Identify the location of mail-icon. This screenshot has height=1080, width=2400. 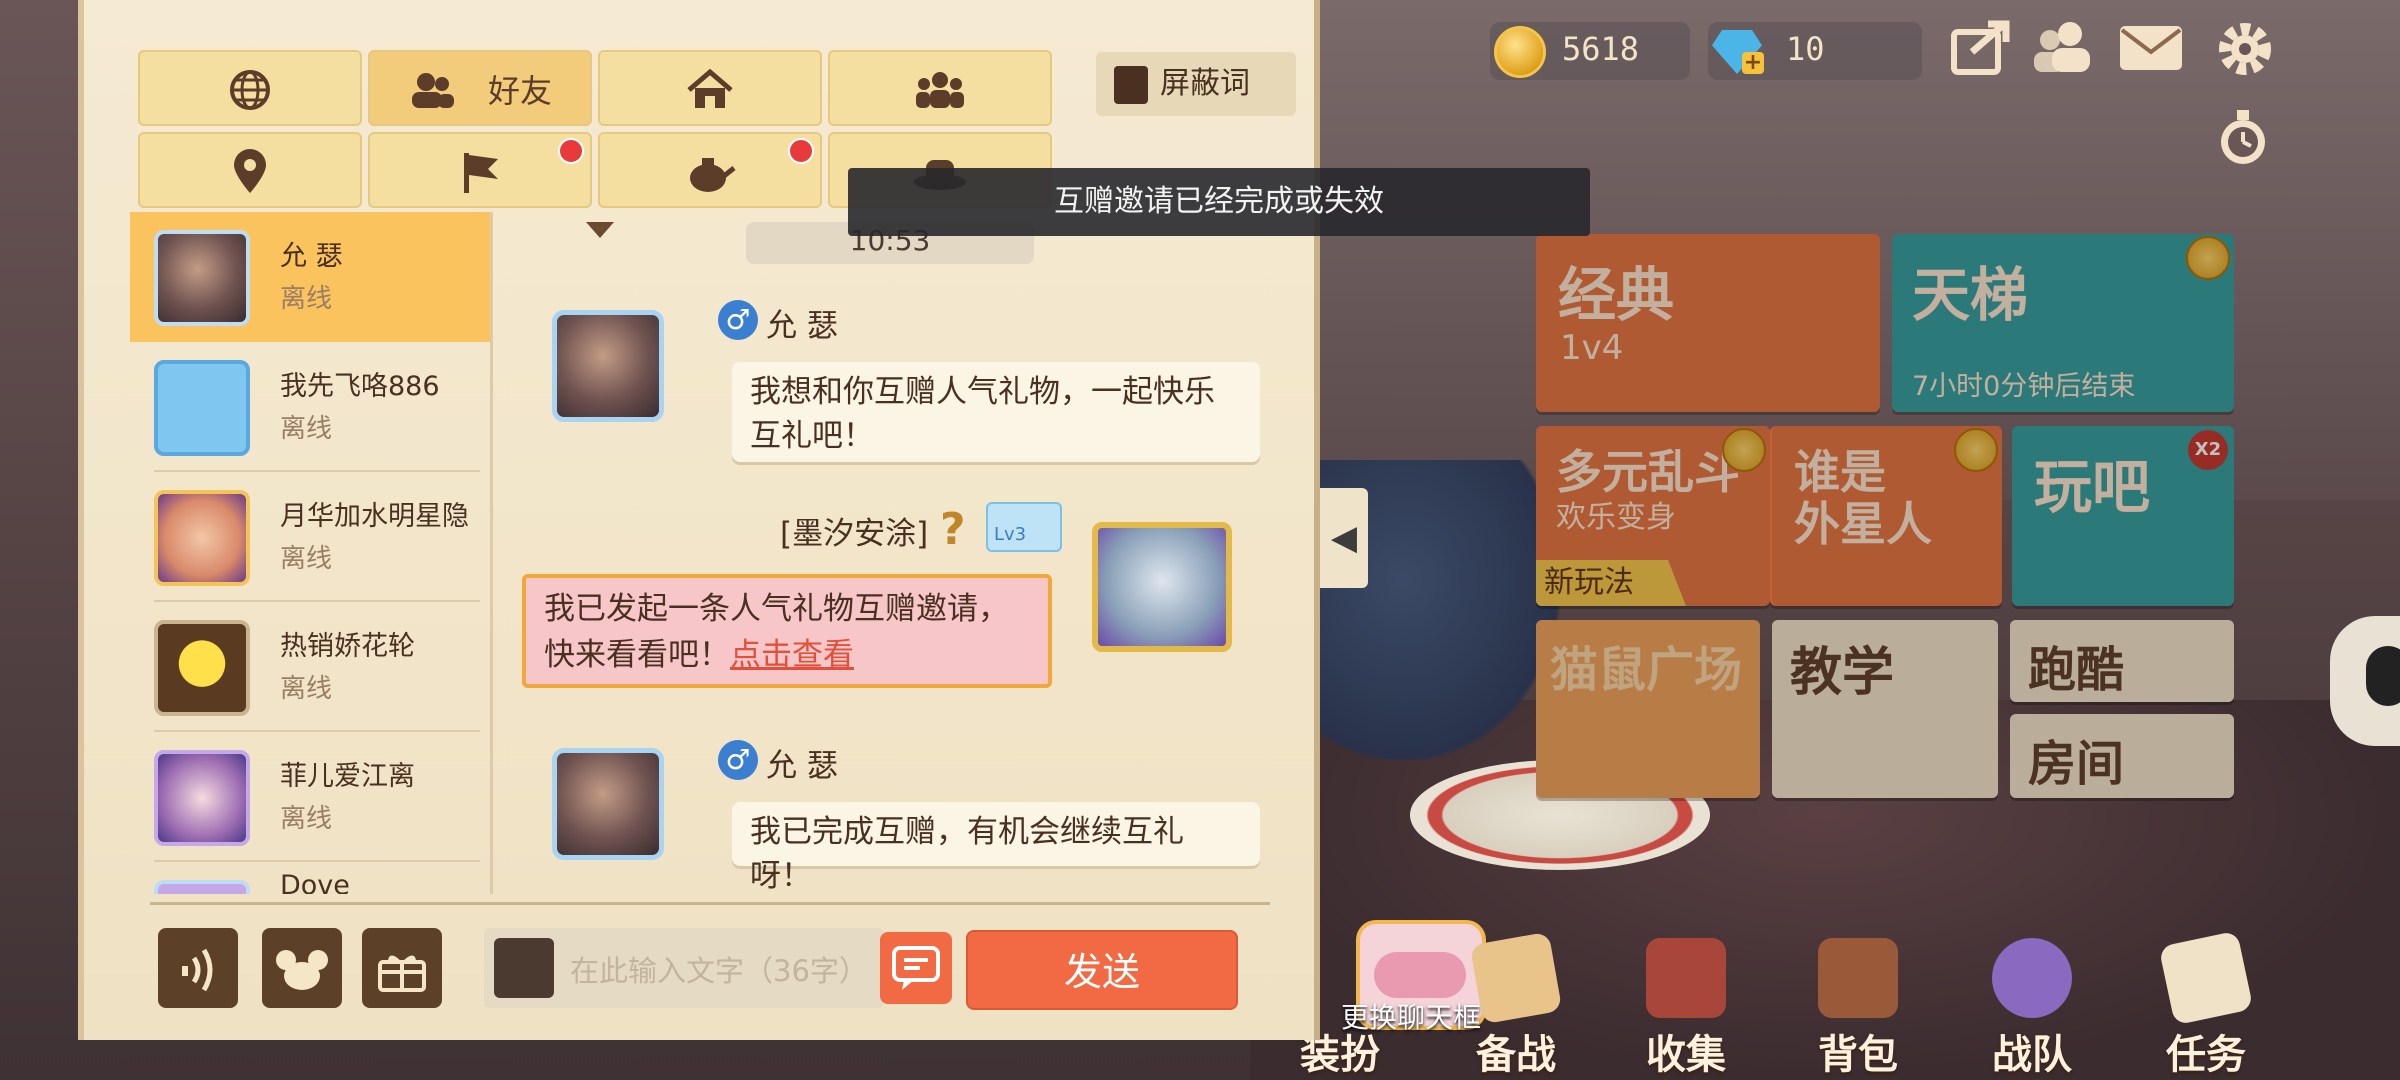
(2151, 49).